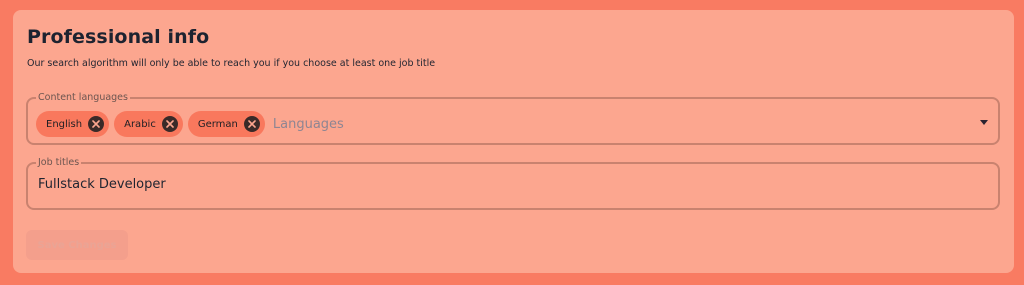 The height and width of the screenshot is (285, 1024). What do you see at coordinates (118, 37) in the screenshot?
I see `section-title: Professional info` at bounding box center [118, 37].